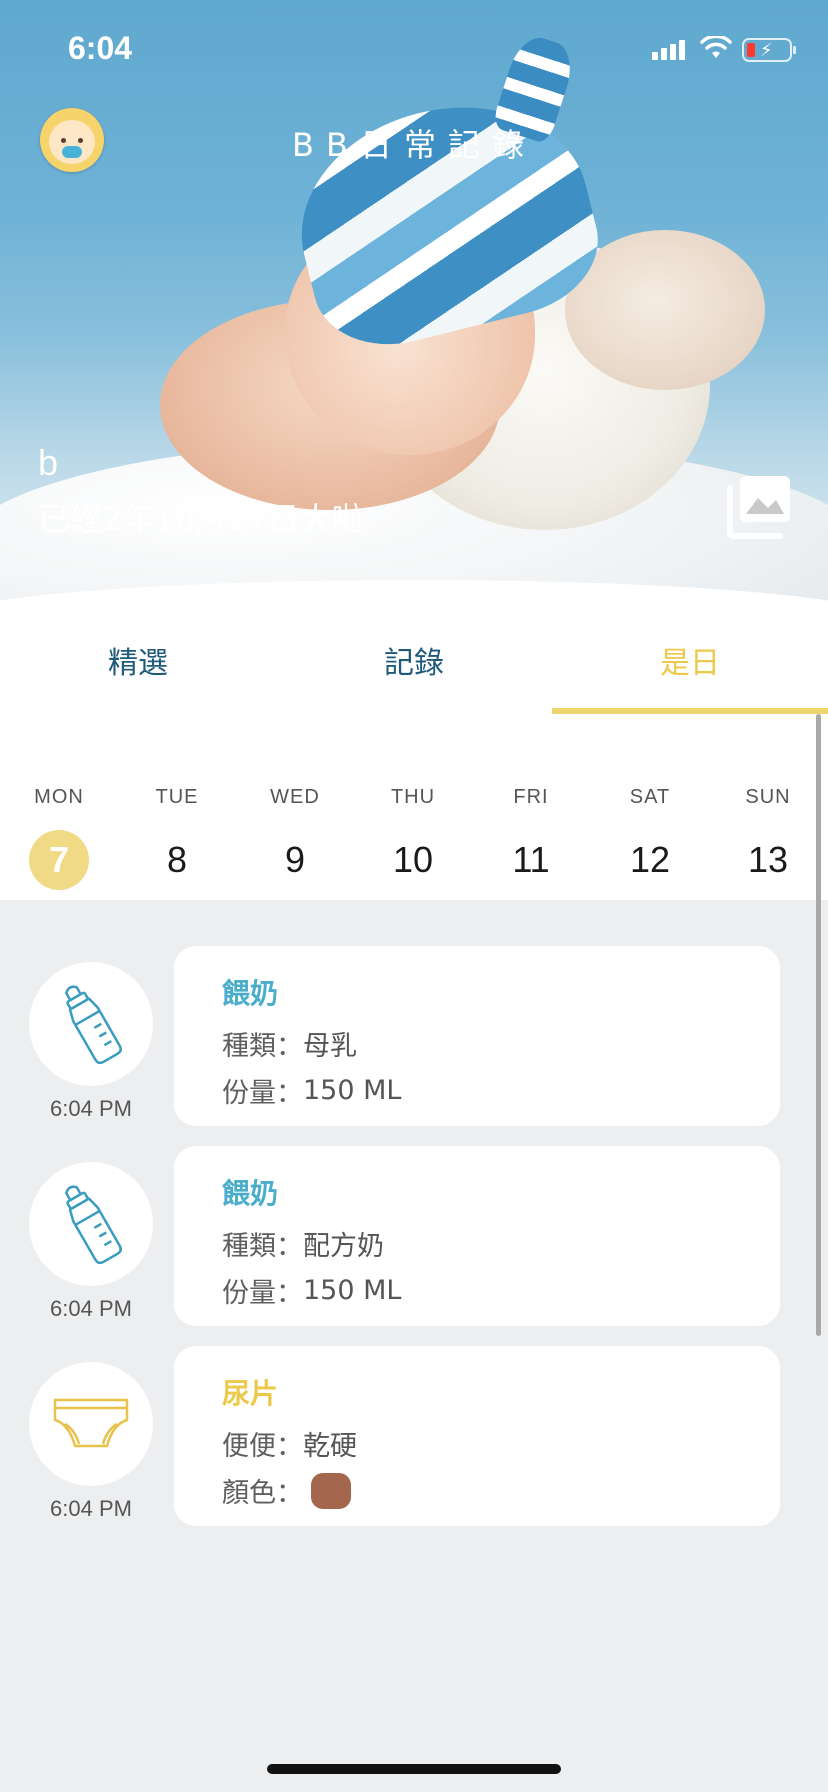 Image resolution: width=828 pixels, height=1792 pixels. I want to click on color-swatch, so click(331, 1490).